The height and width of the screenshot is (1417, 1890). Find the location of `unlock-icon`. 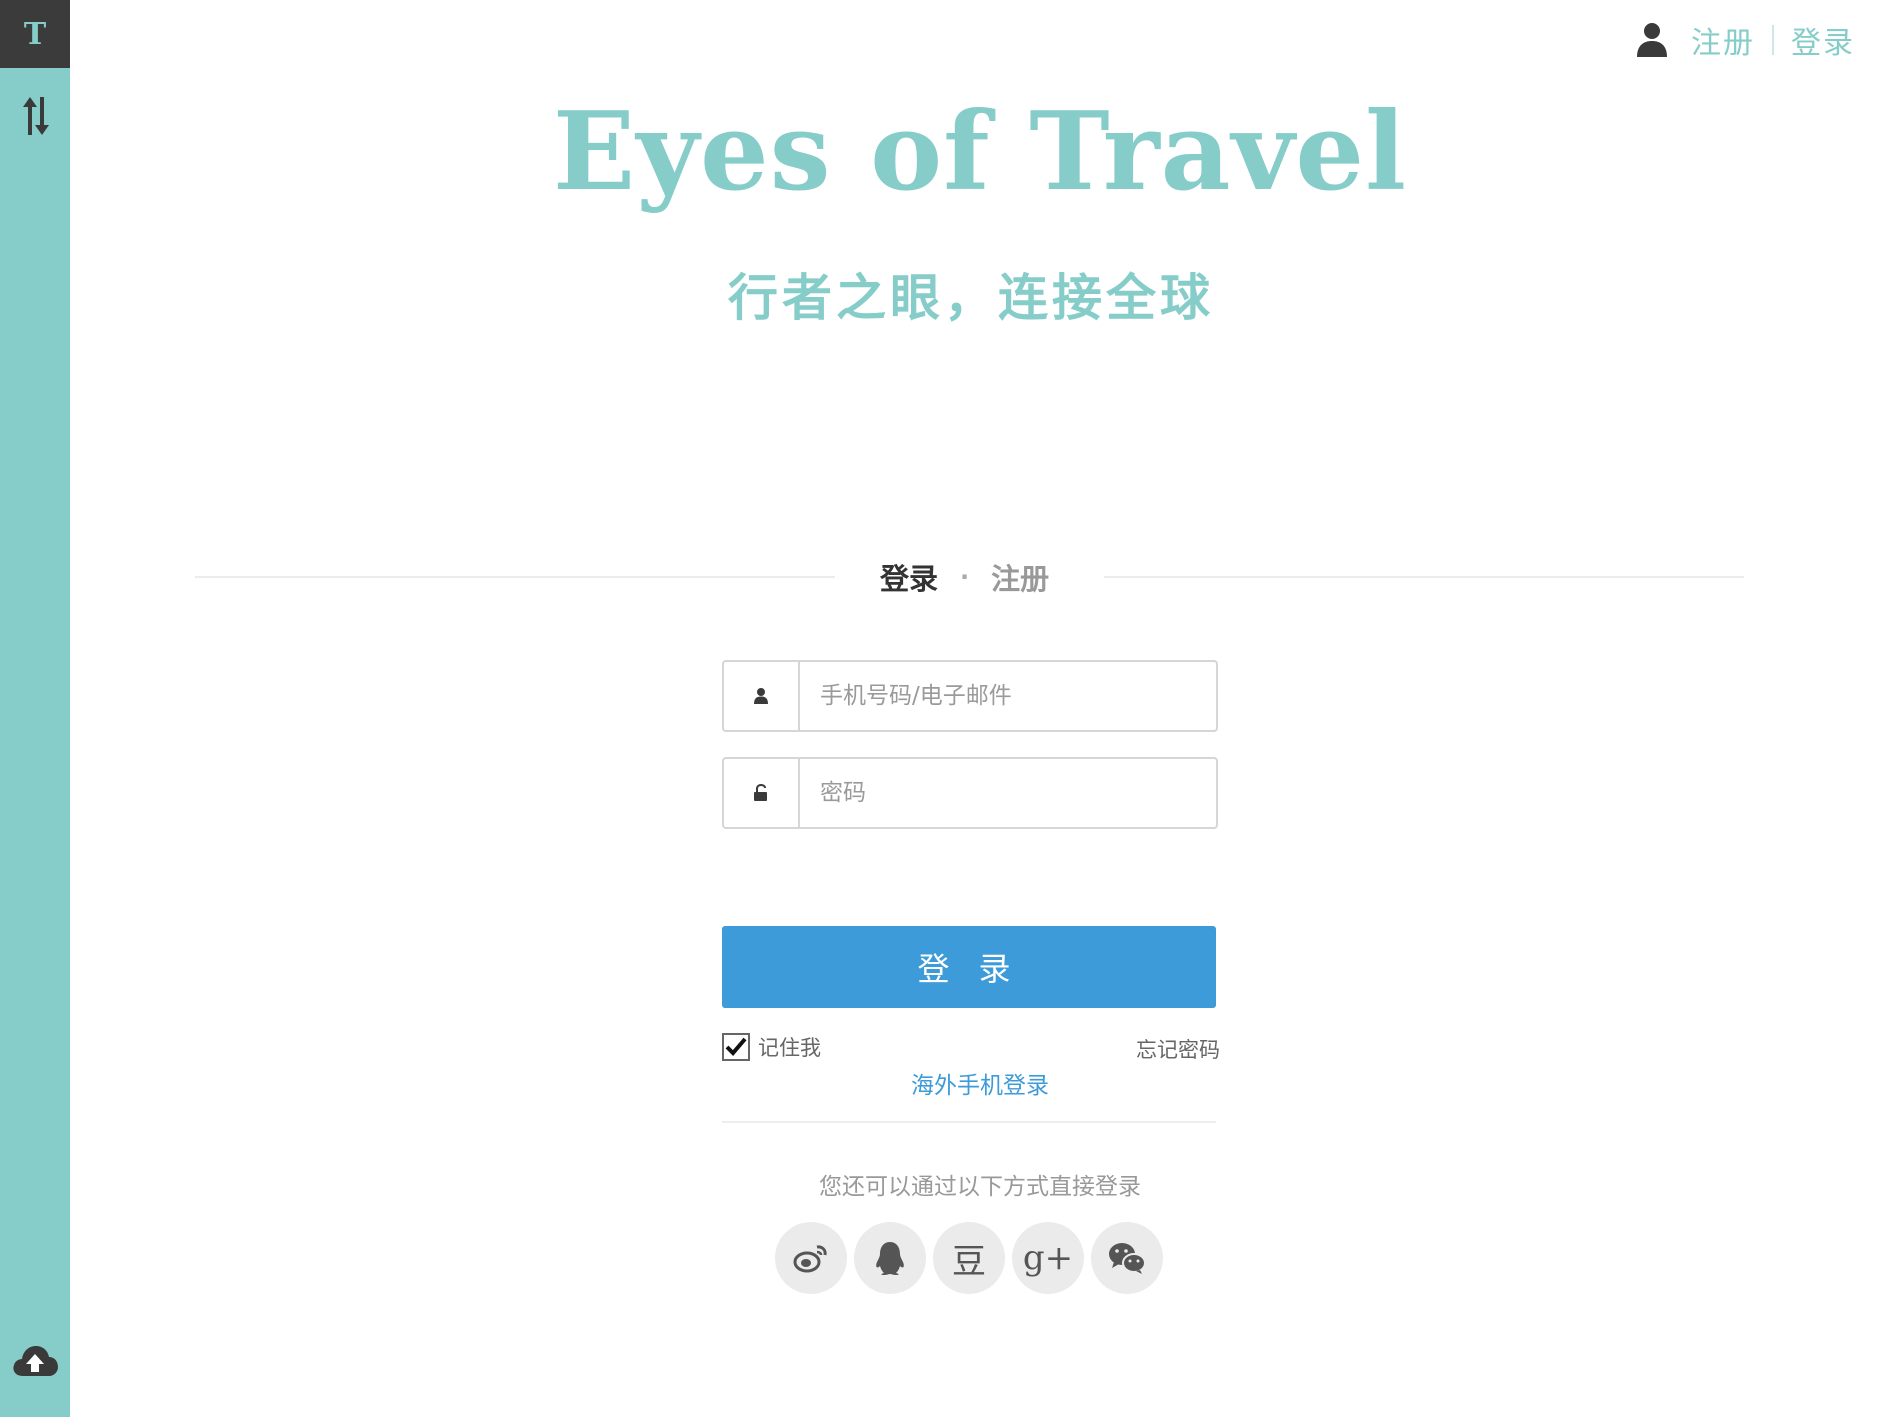

unlock-icon is located at coordinates (760, 792).